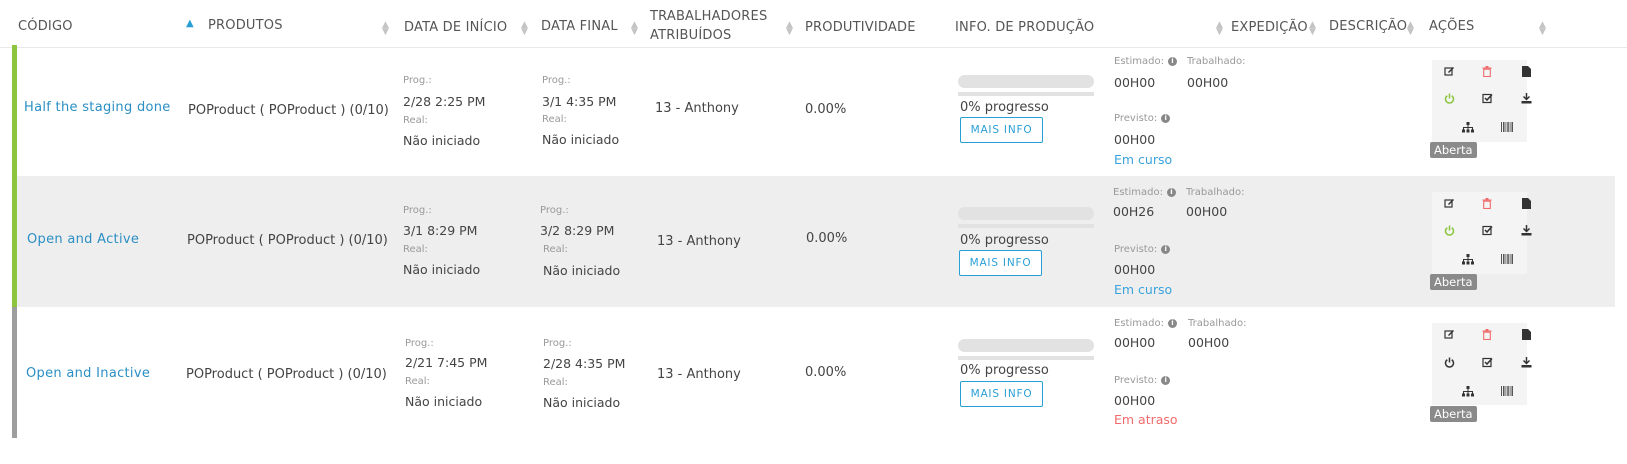  What do you see at coordinates (1024, 27) in the screenshot?
I see `header-info-producao: INFO. DE PRODUÇÃO` at bounding box center [1024, 27].